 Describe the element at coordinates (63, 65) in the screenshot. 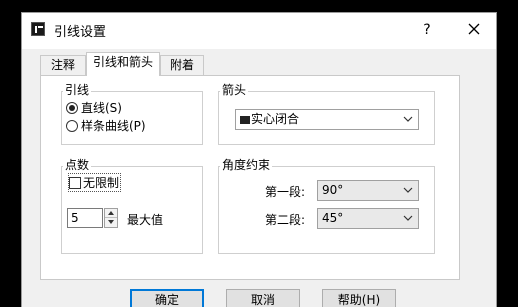

I see `tab-annotation: 注释` at that location.